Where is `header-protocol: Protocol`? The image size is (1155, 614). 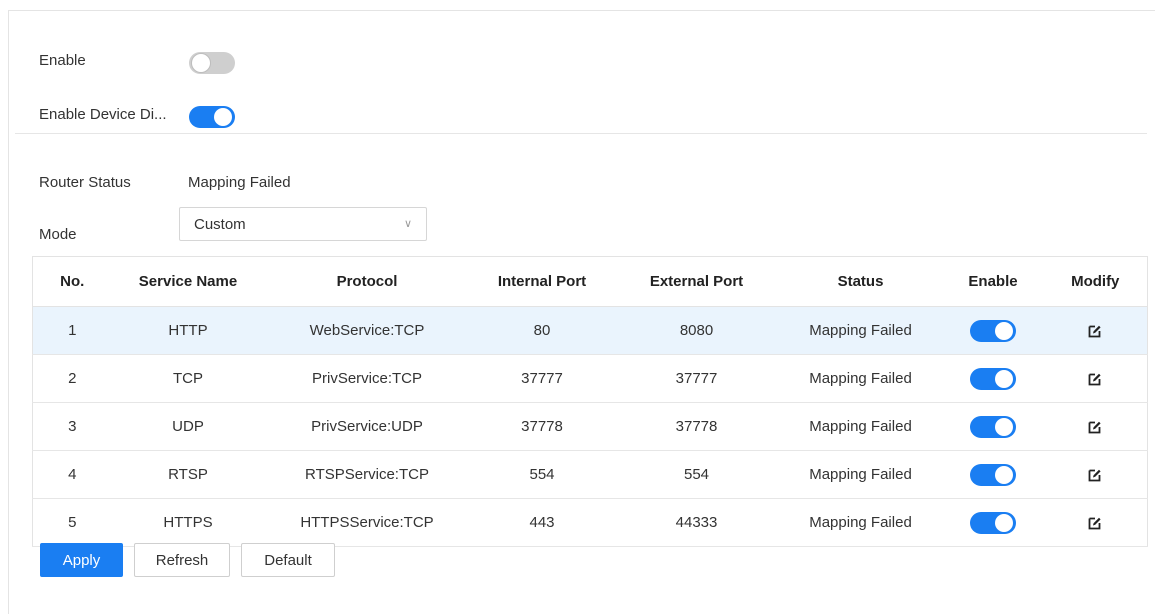
header-protocol: Protocol is located at coordinates (367, 281).